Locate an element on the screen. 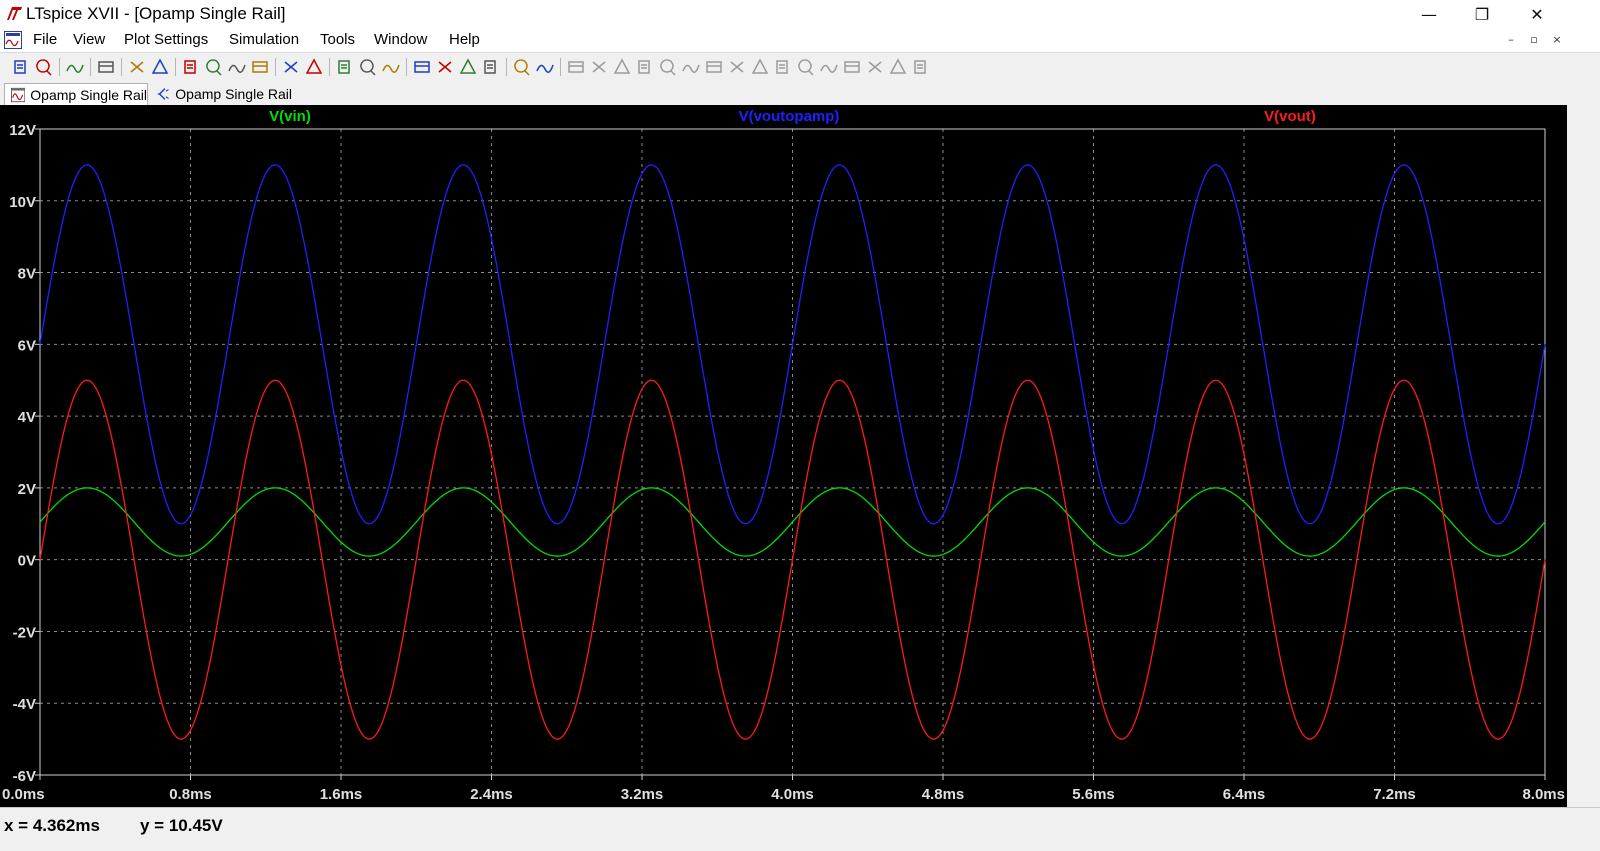 The height and width of the screenshot is (851, 1600). drag-icon is located at coordinates (783, 67).